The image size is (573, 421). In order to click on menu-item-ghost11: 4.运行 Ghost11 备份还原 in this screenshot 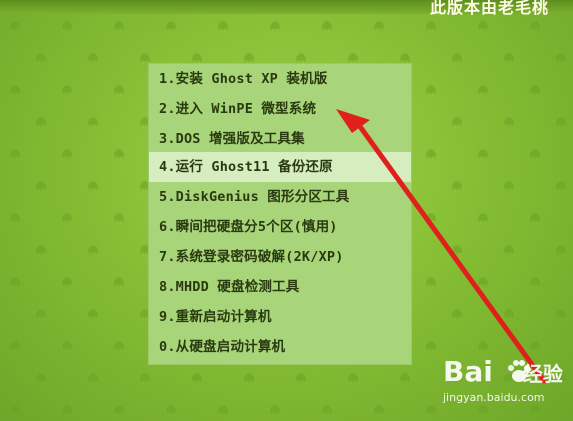, I will do `click(280, 167)`.